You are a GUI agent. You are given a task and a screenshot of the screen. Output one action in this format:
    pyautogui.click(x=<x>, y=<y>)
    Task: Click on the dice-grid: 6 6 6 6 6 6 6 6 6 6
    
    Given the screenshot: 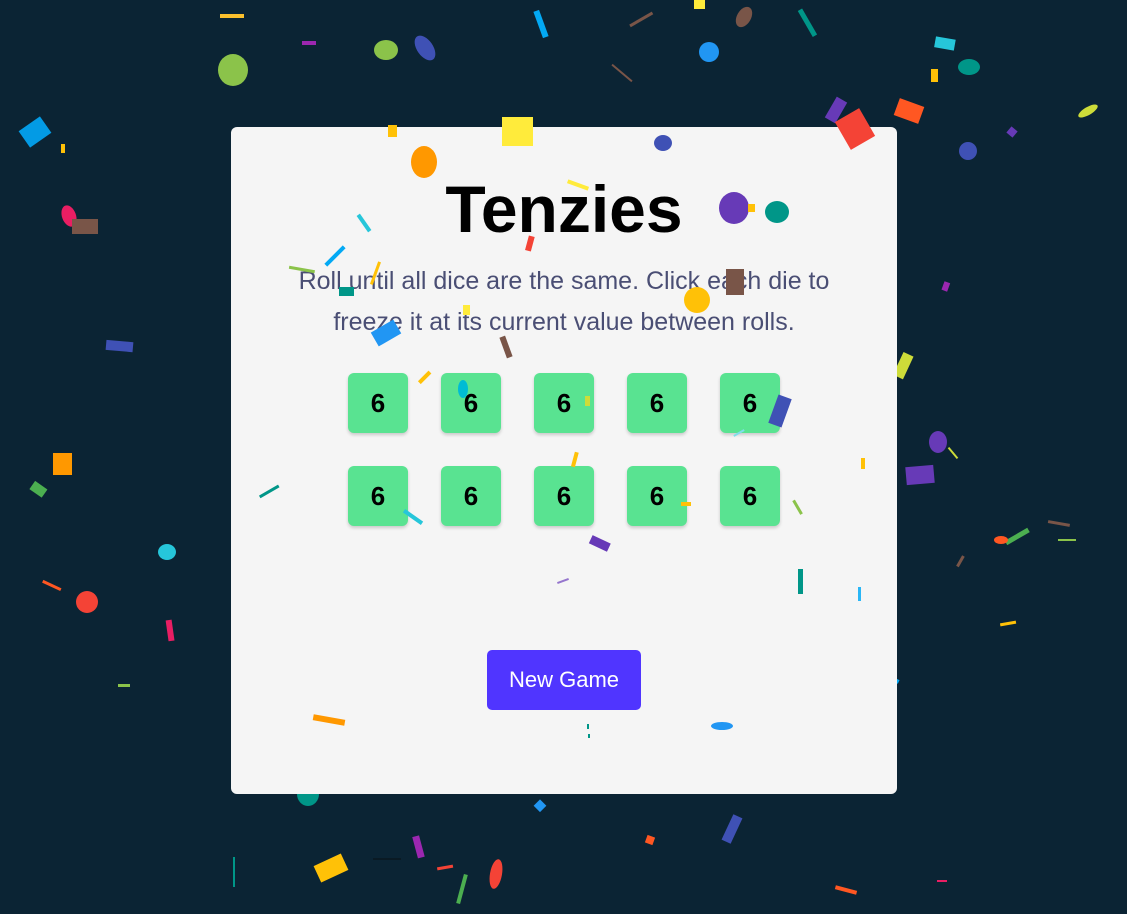 What is the action you would take?
    pyautogui.click(x=564, y=449)
    